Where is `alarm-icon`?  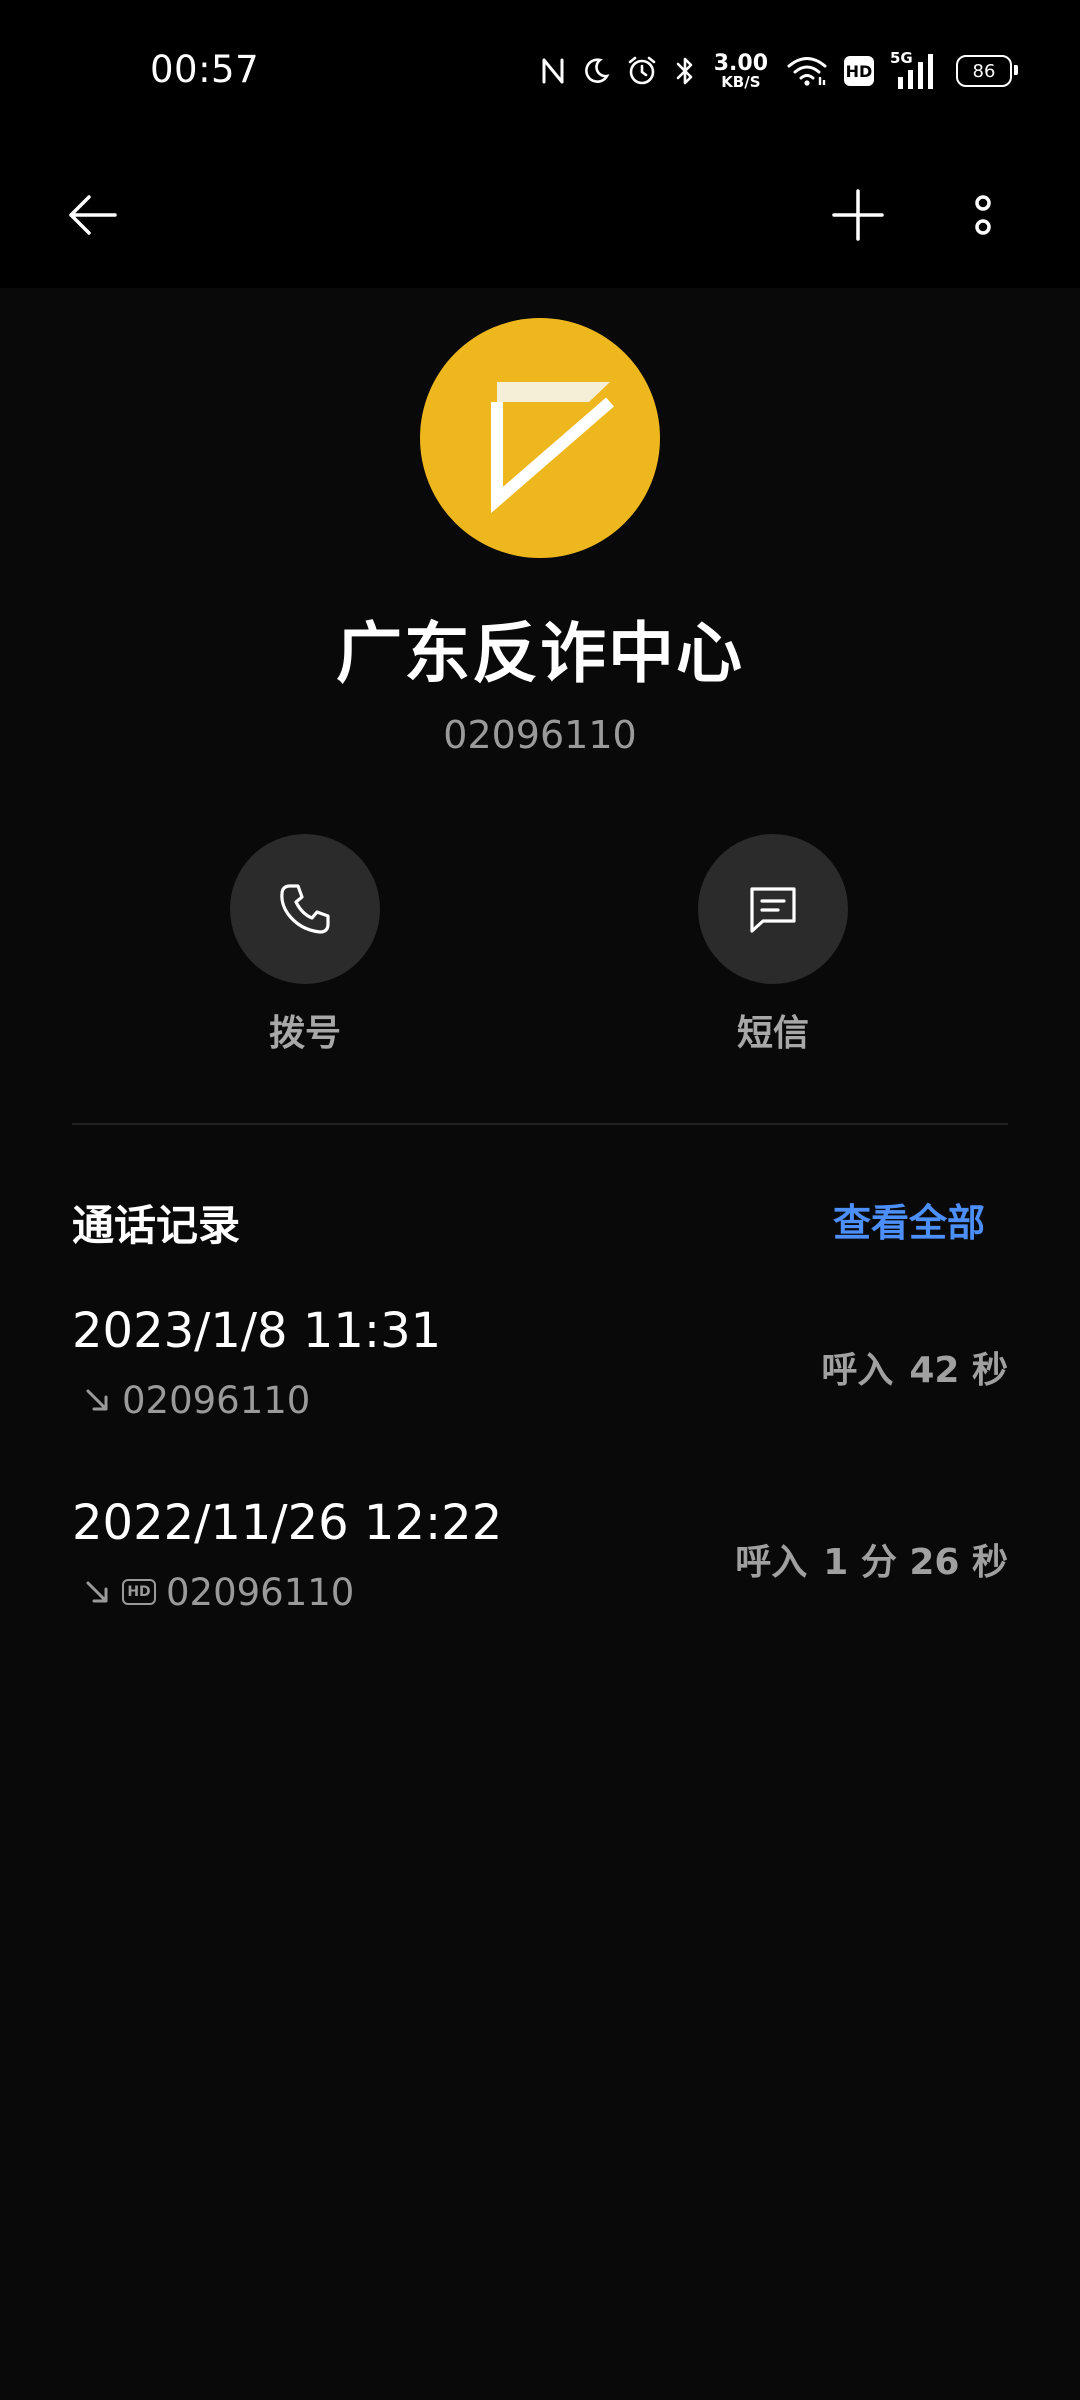
alarm-icon is located at coordinates (642, 70).